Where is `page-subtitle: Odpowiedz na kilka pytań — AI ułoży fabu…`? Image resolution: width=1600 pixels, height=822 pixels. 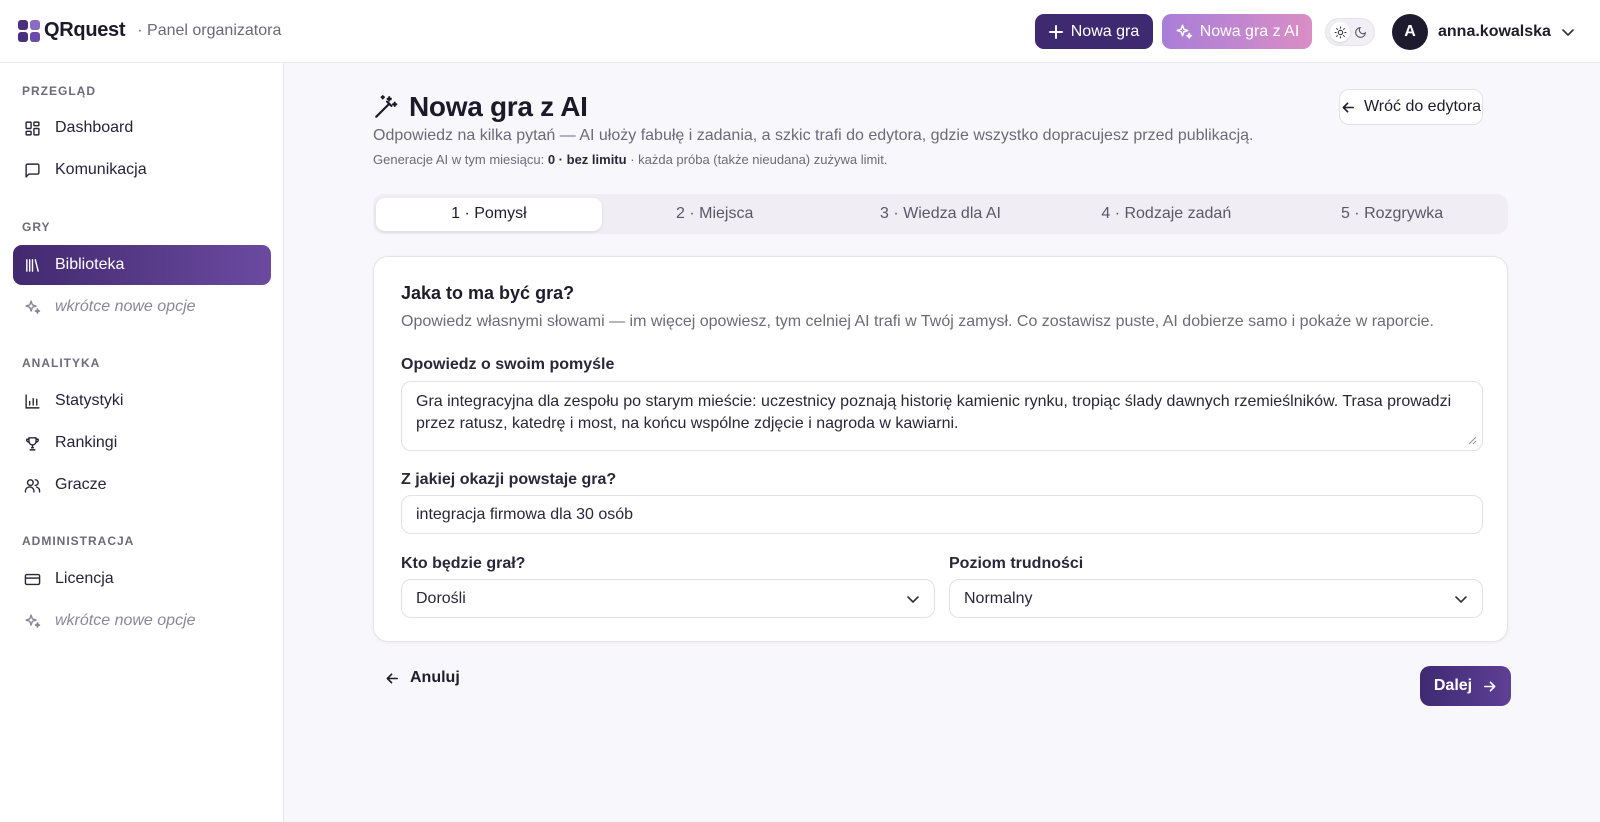
page-subtitle: Odpowiedz na kilka pytań — AI ułoży fabu… is located at coordinates (813, 135).